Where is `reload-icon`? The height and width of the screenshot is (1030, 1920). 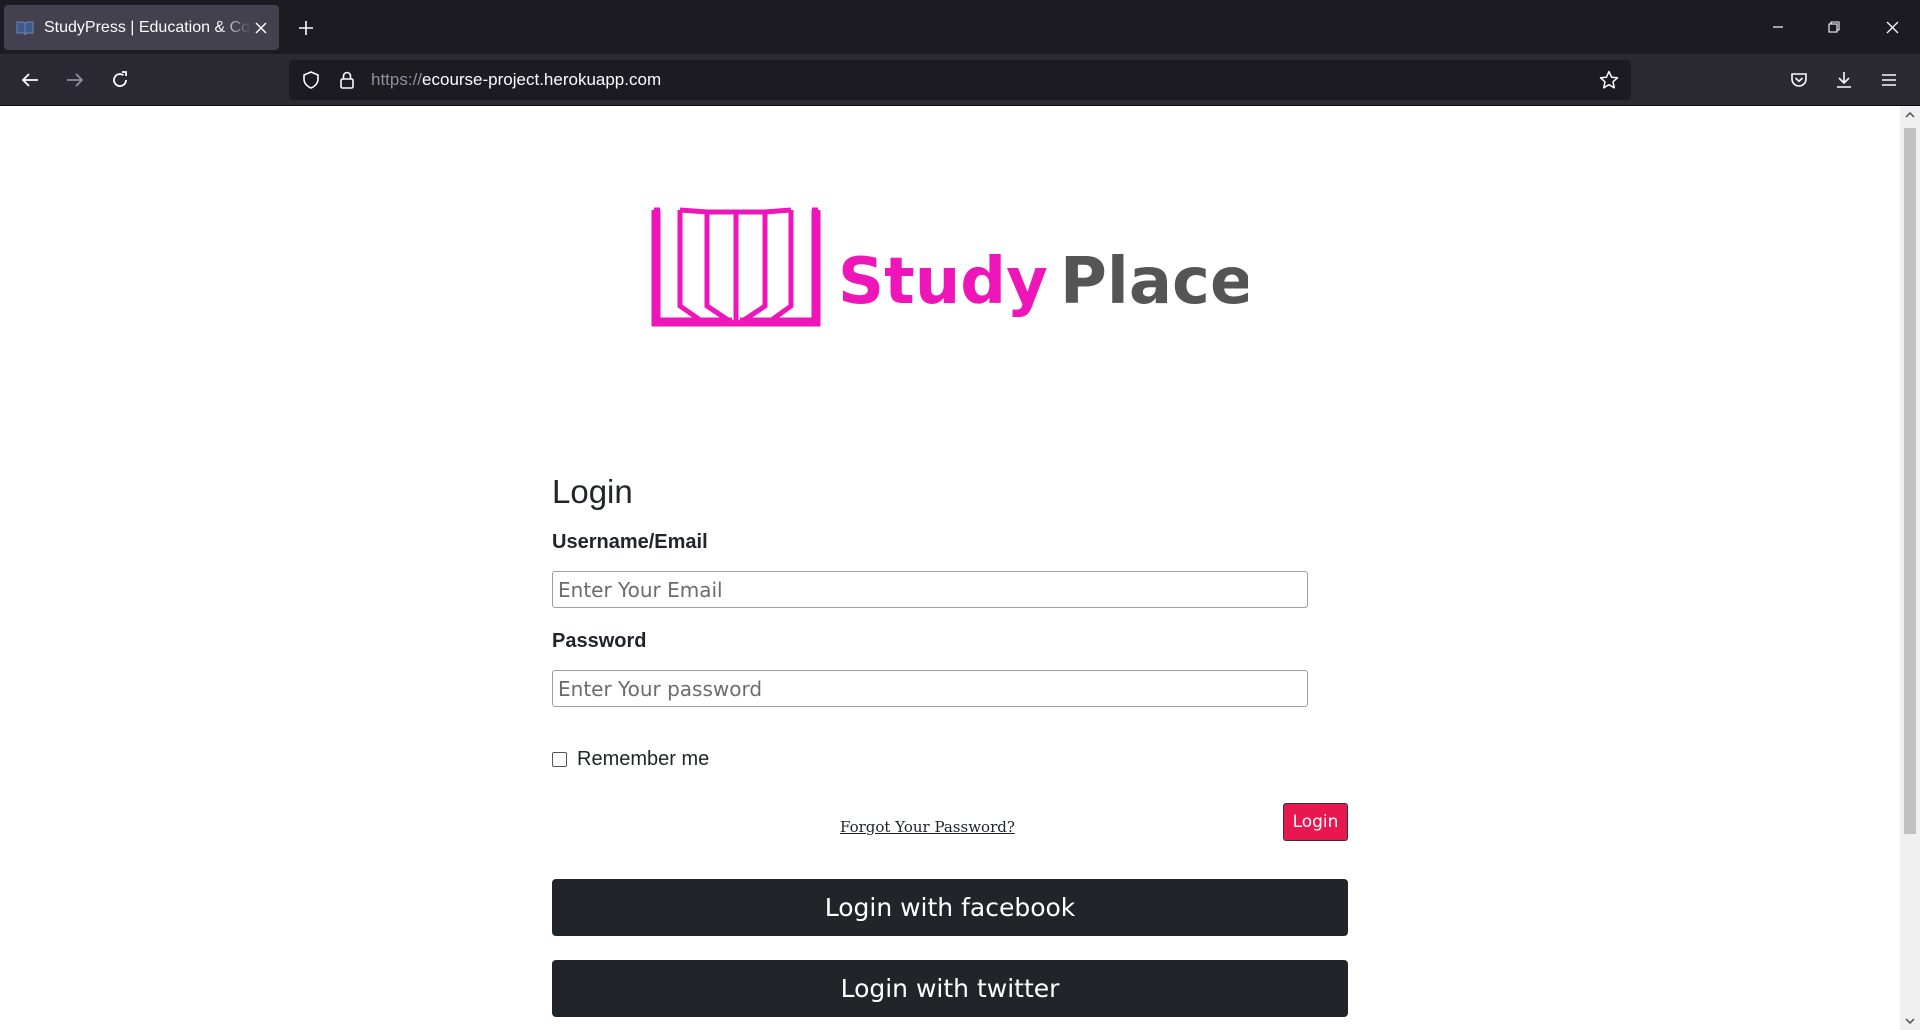 reload-icon is located at coordinates (120, 80).